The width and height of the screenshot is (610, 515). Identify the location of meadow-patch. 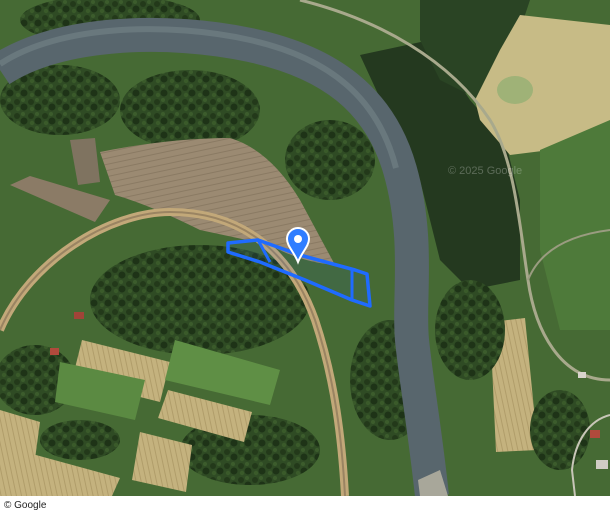
(515, 90).